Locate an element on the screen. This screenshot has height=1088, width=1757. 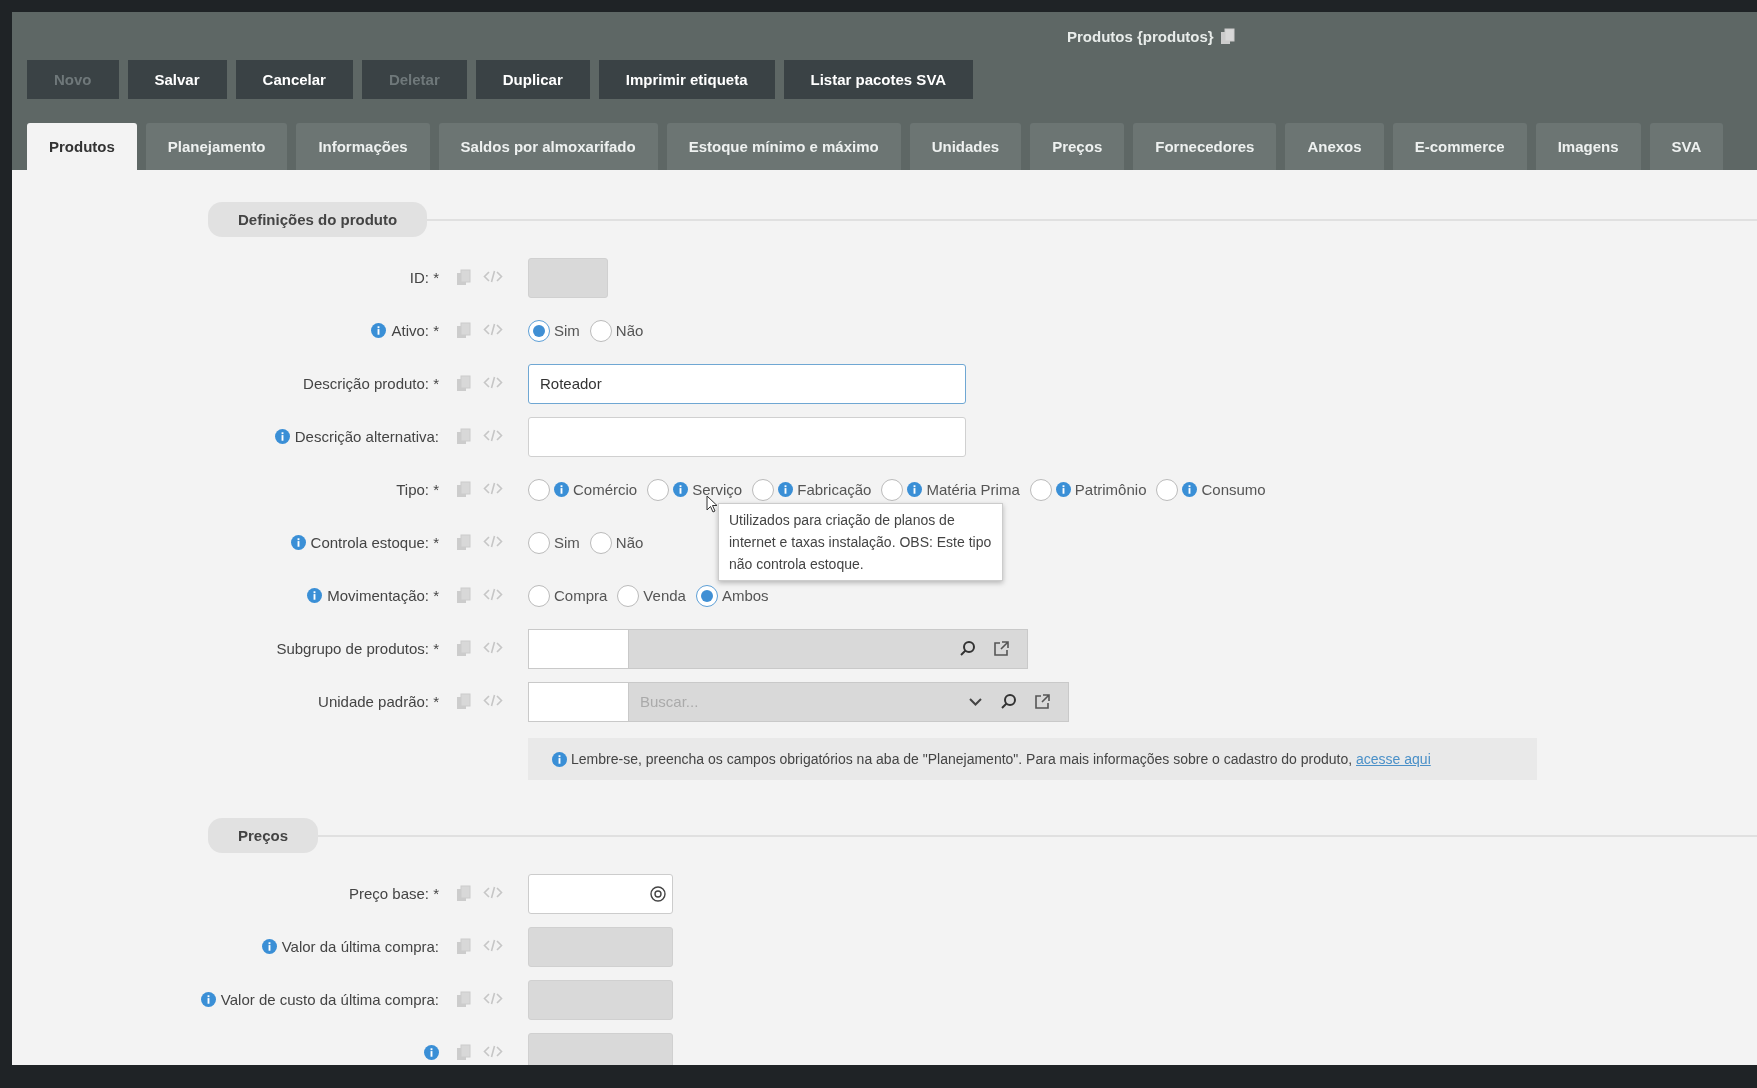
tab: Anexos is located at coordinates (1334, 146).